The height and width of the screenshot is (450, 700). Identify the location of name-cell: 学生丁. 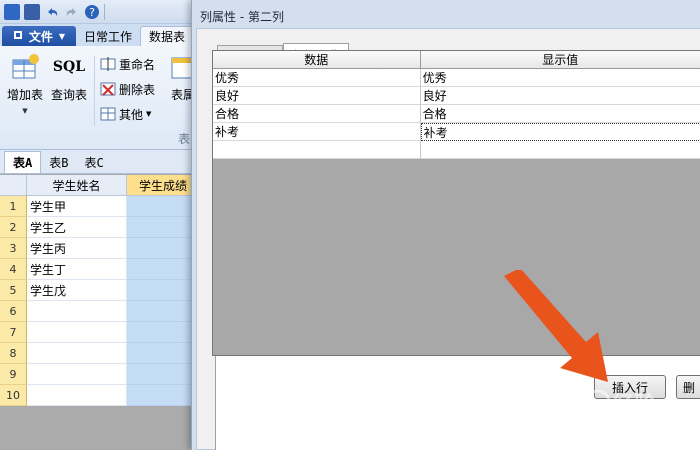
(77, 269).